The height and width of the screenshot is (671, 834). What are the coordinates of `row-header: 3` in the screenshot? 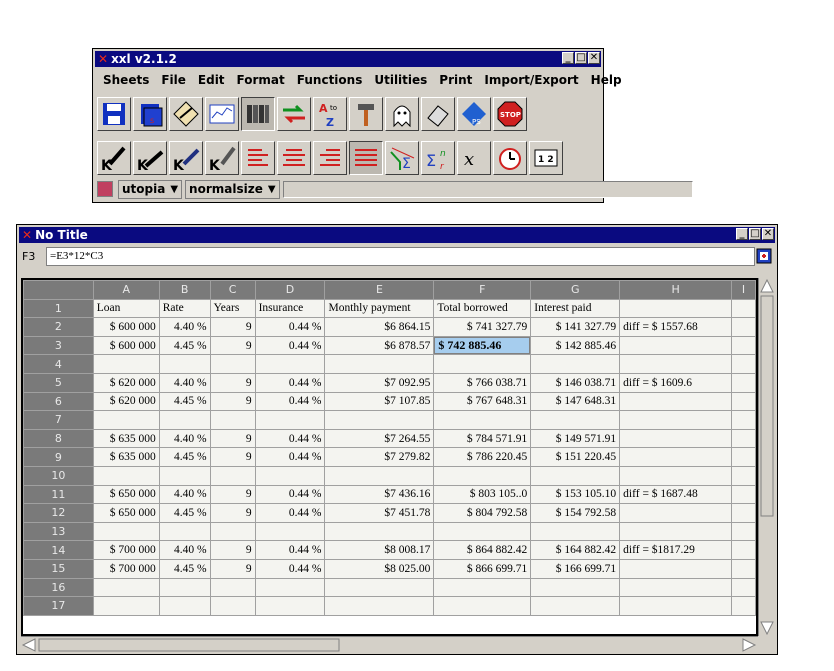 It's located at (58, 345).